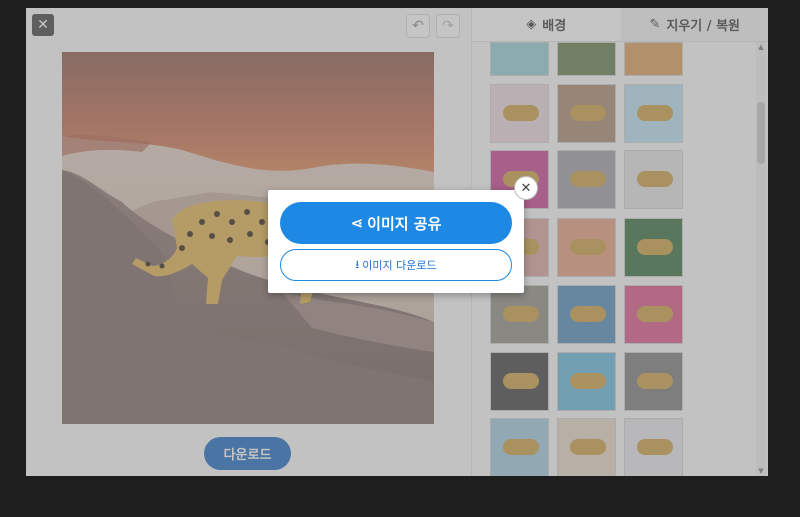 The height and width of the screenshot is (517, 800). I want to click on image-download-label: 이미지 다운로드, so click(399, 265).